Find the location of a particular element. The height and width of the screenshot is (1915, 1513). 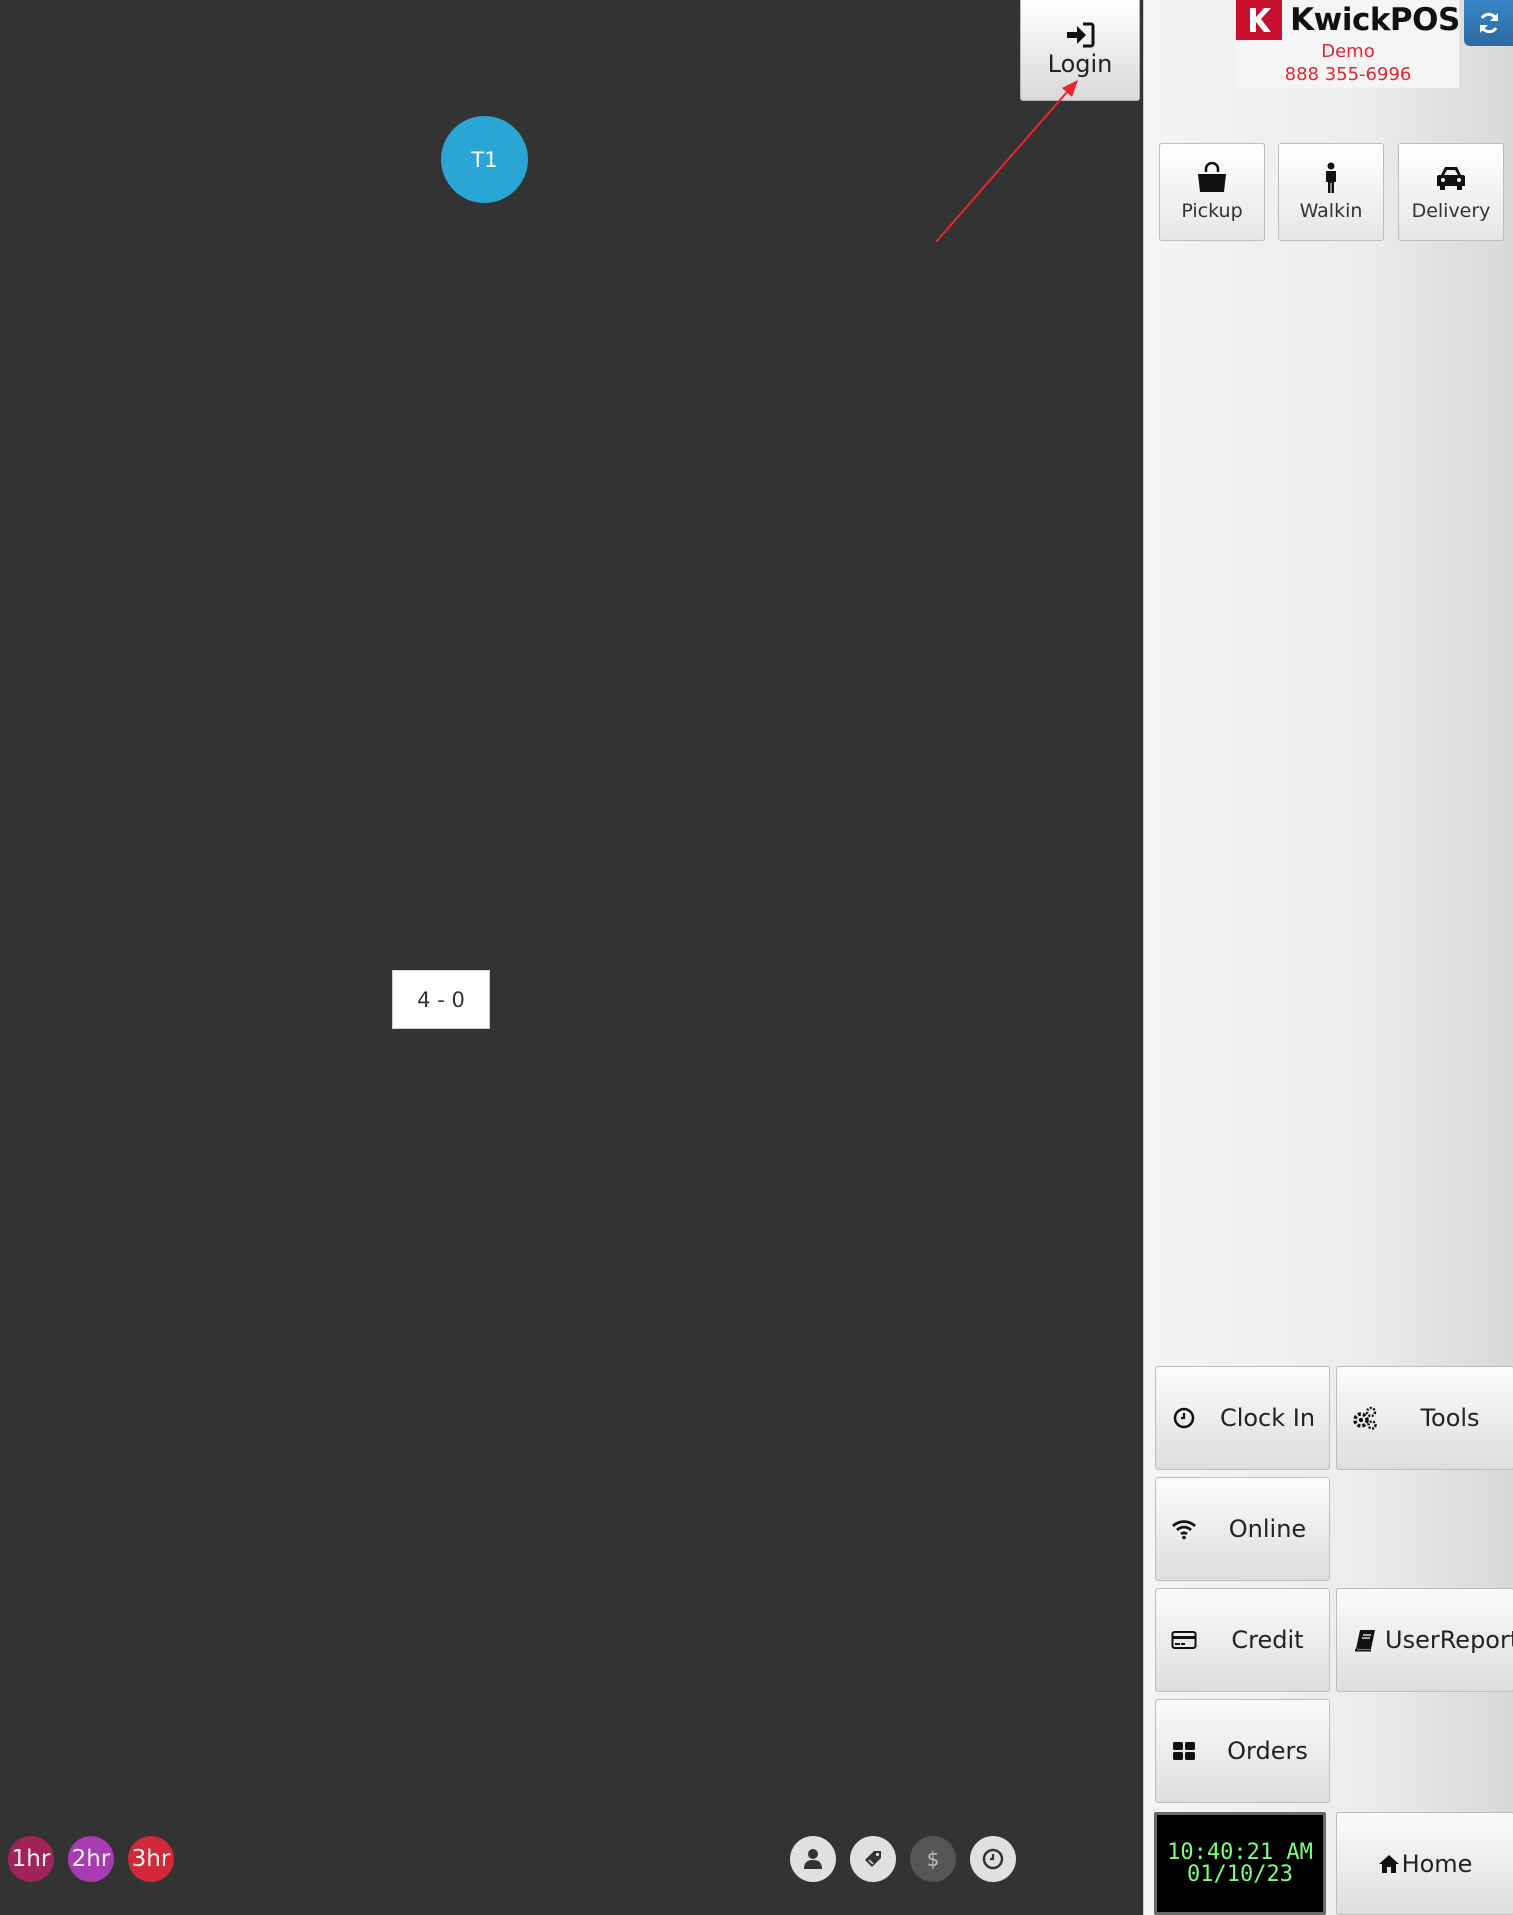

walkin-button: Walkin is located at coordinates (1331, 192).